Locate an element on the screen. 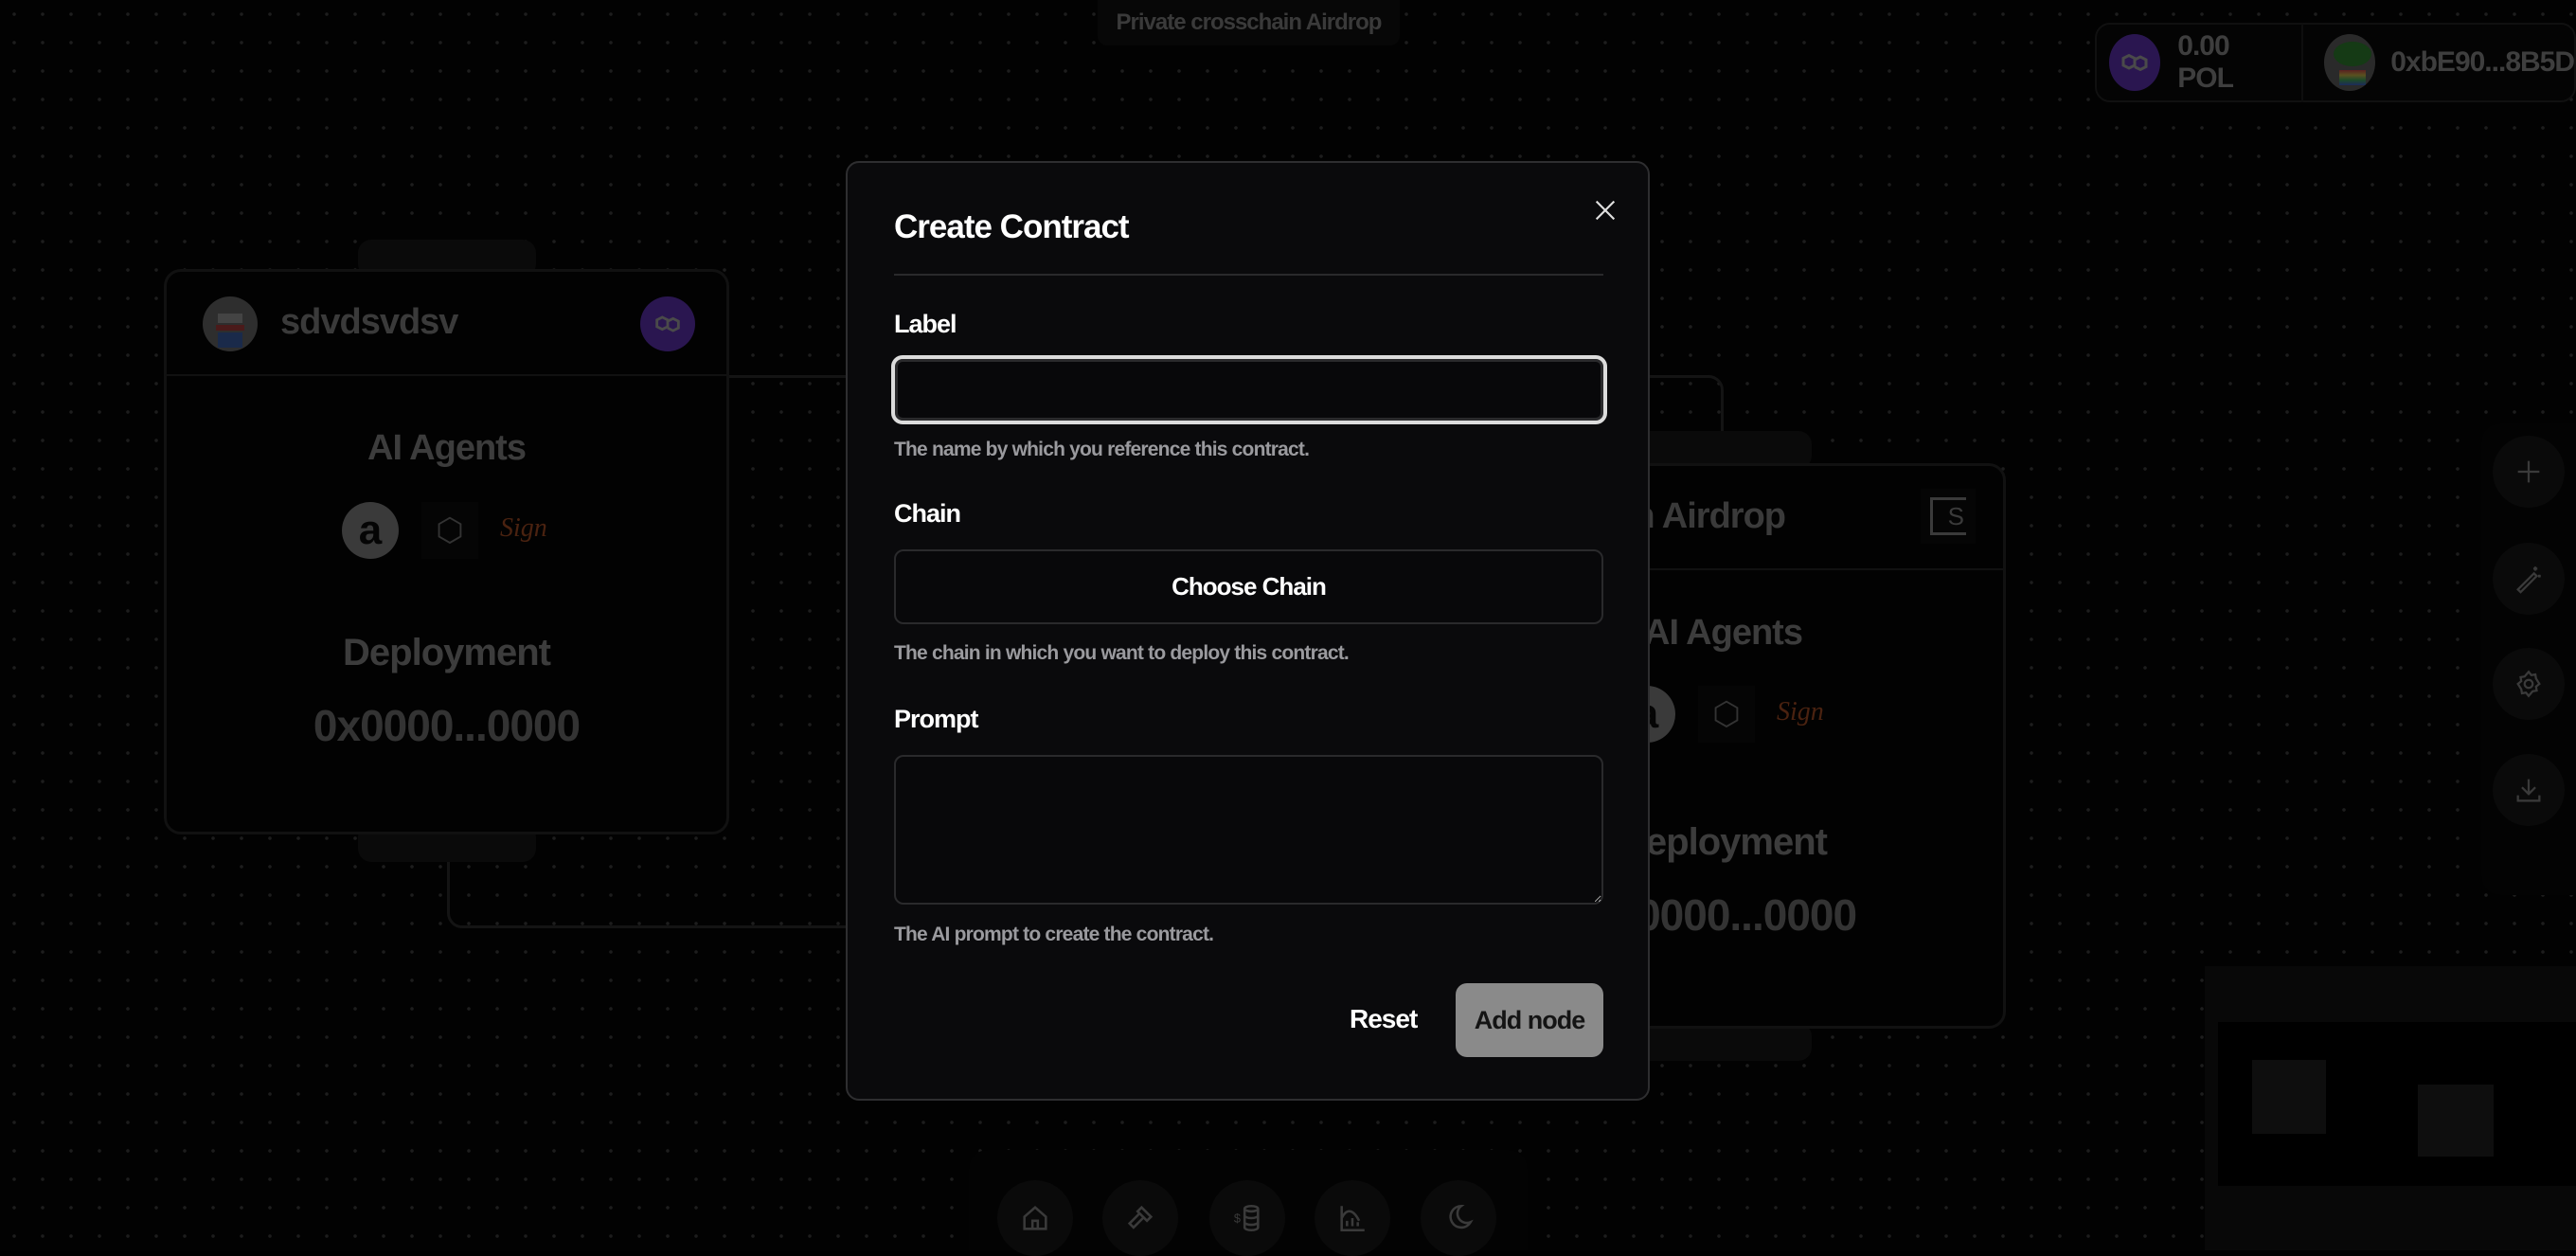 The height and width of the screenshot is (1256, 2576). magic-wand-icon is located at coordinates (2529, 579).